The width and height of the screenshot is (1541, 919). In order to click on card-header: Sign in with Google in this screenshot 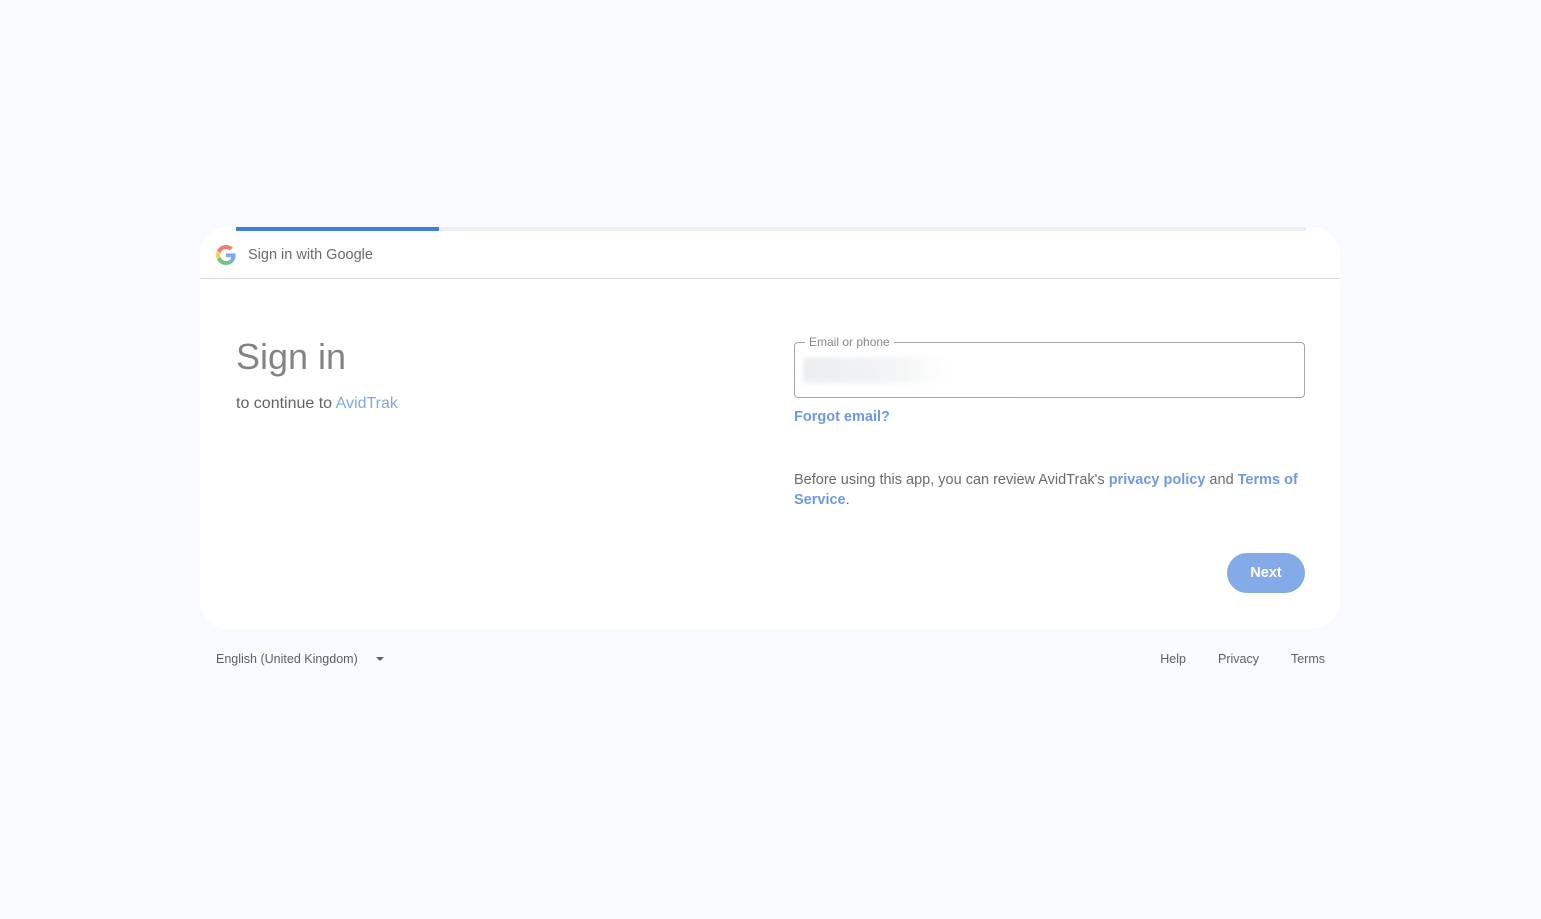, I will do `click(770, 255)`.